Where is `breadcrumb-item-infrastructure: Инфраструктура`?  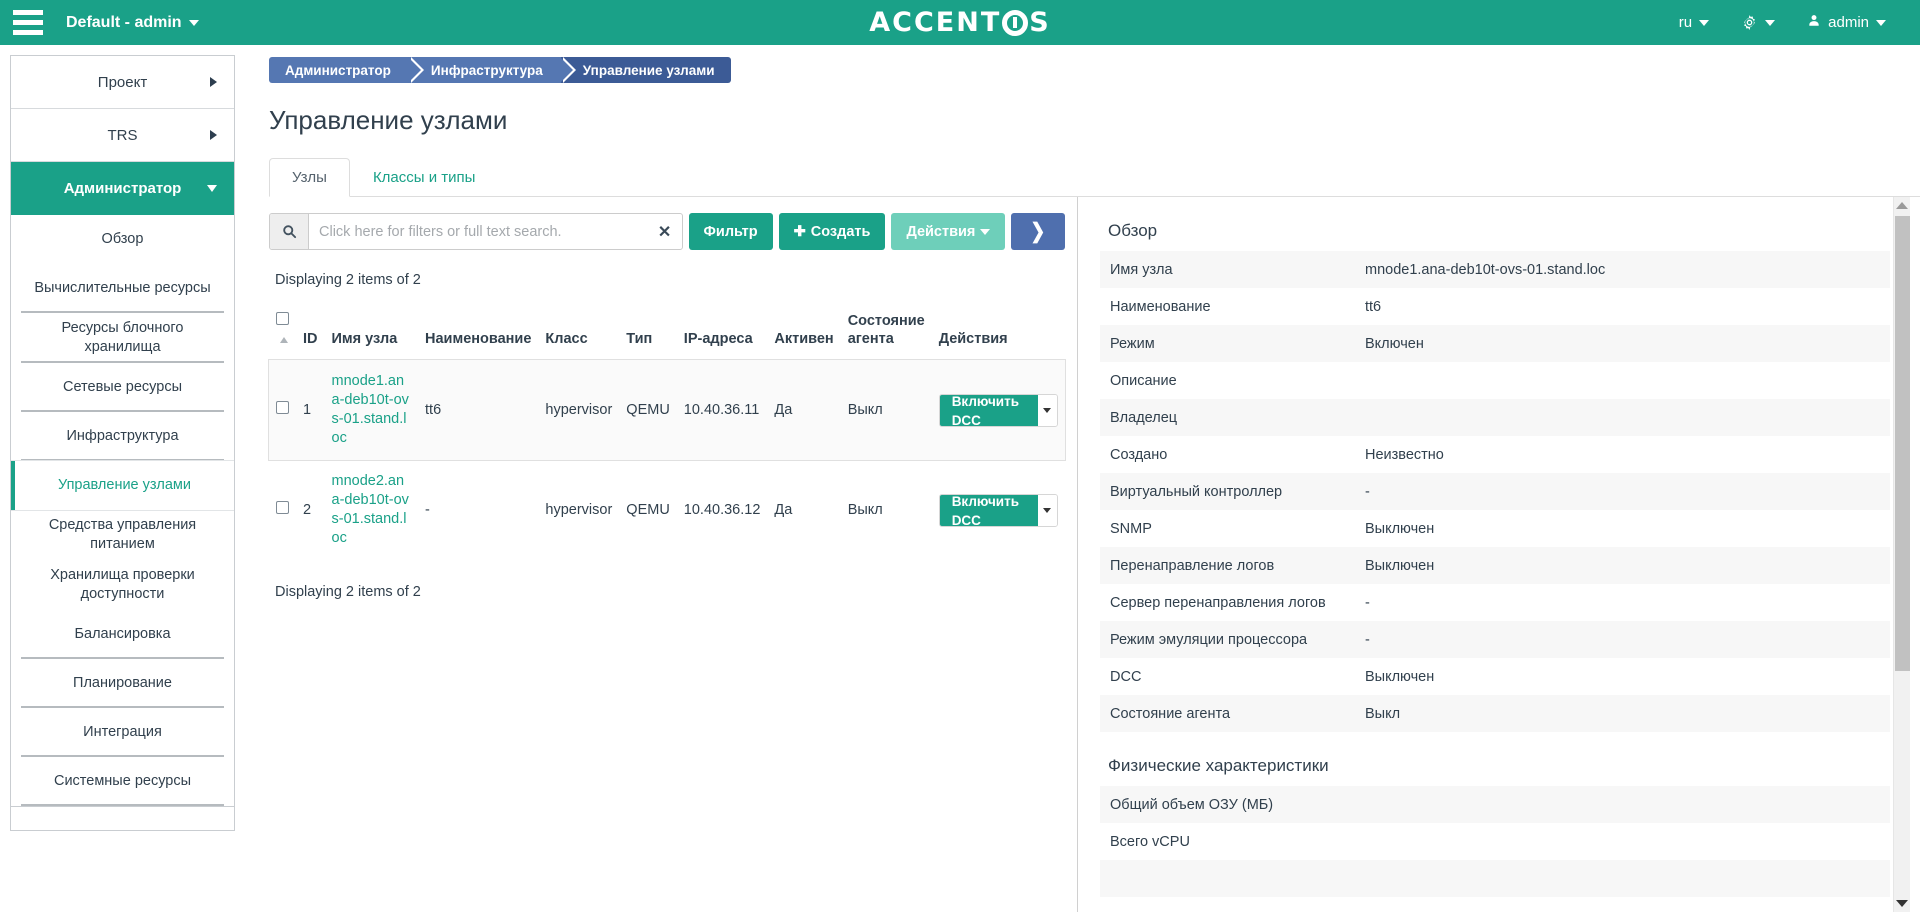
breadcrumb-item-infrastructure: Инфраструктура is located at coordinates (492, 70).